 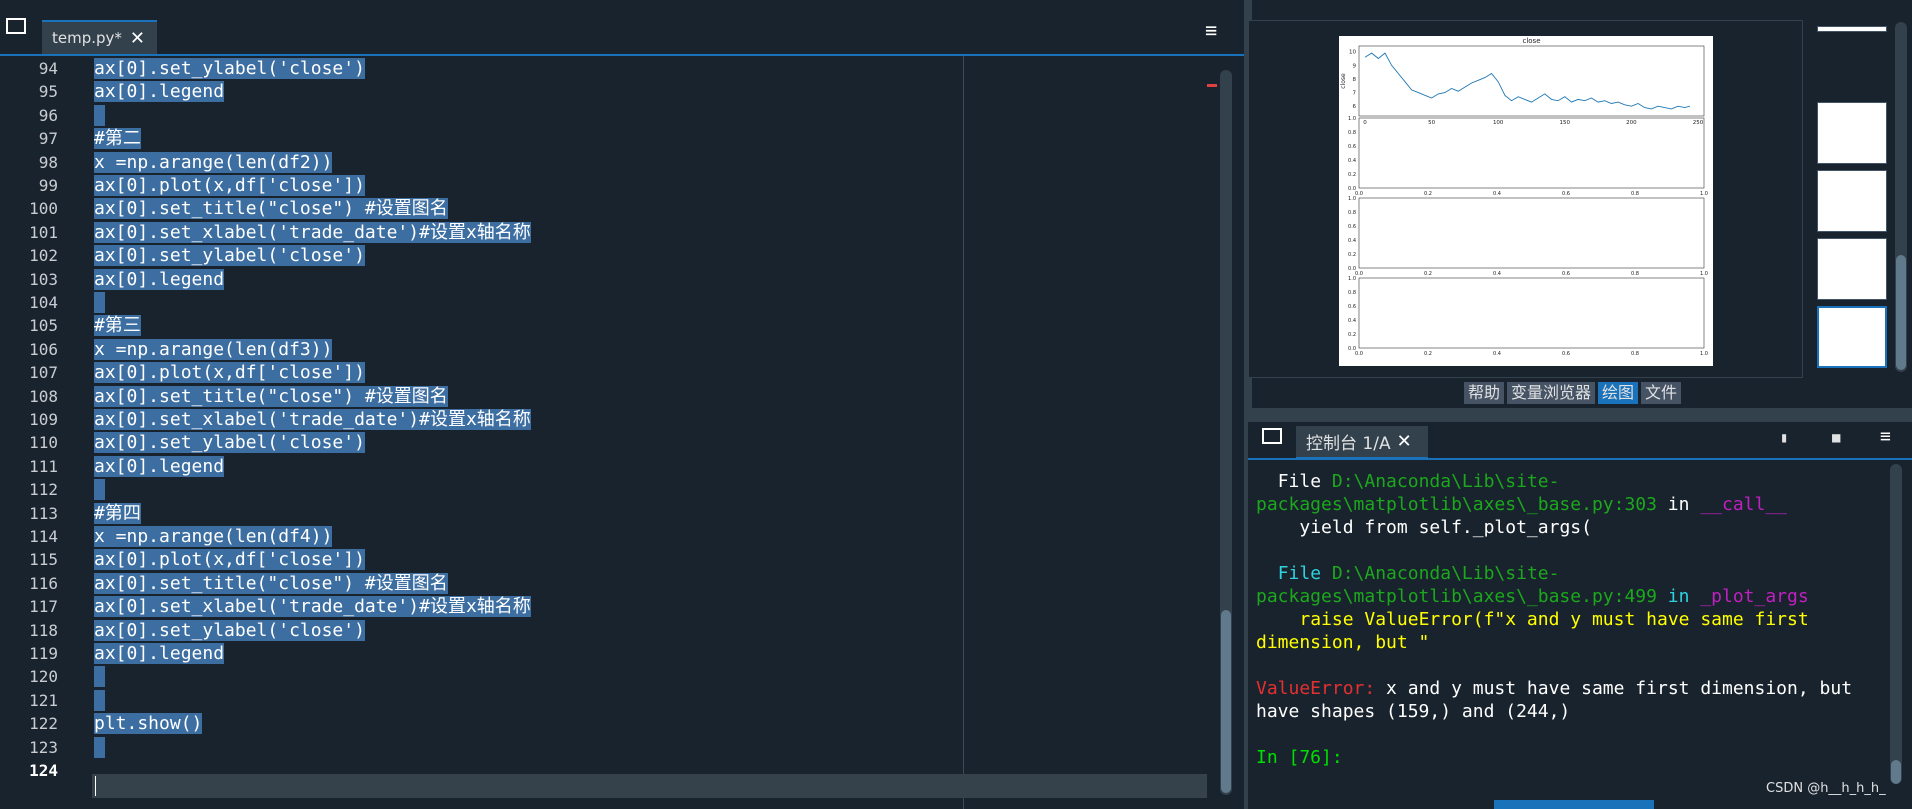 What do you see at coordinates (1352, 161) in the screenshot?
I see `y-tick-label: 0.4` at bounding box center [1352, 161].